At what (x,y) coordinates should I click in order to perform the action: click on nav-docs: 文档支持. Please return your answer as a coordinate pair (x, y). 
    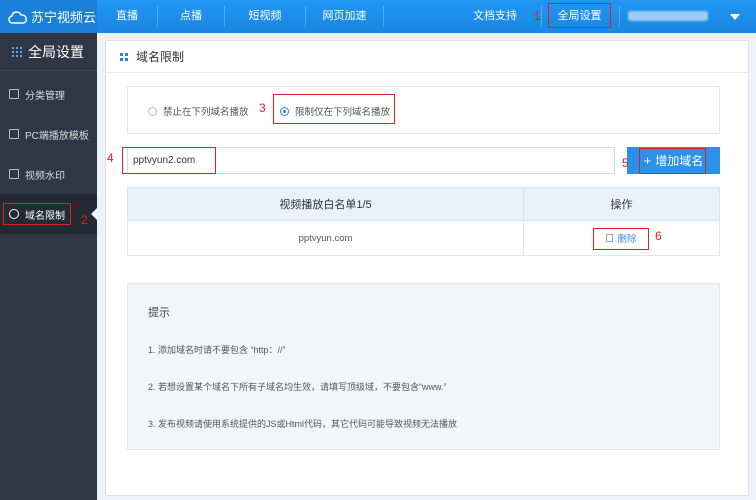
    Looking at the image, I should click on (495, 16).